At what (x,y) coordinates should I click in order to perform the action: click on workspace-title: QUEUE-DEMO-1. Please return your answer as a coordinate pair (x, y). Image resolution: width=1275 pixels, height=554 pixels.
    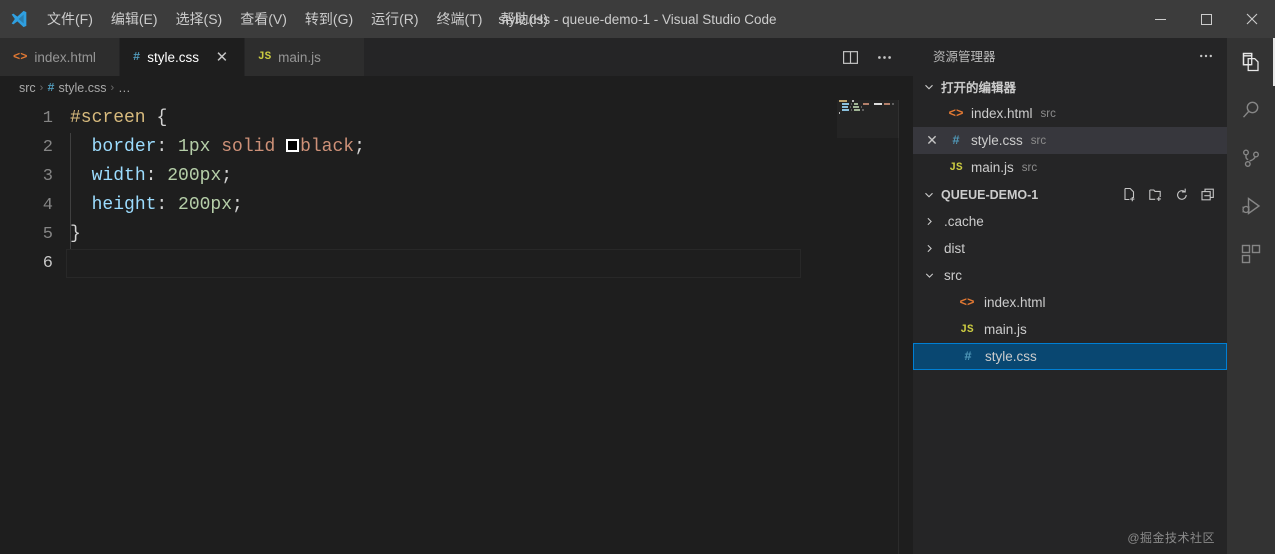
    Looking at the image, I should click on (990, 194).